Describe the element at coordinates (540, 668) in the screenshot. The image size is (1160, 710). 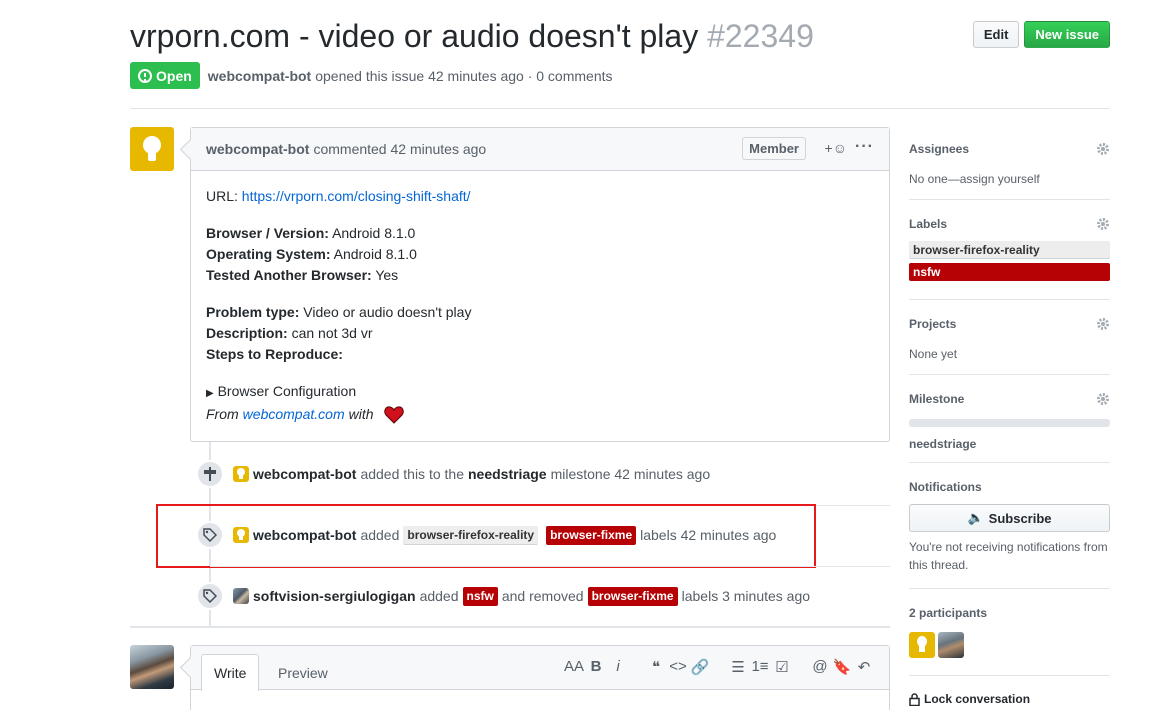
I see `editor-header: Write Preview AA B i ❝ <> 🔗 ☰ 1≡ ☑ @ 🔖 ↶` at that location.